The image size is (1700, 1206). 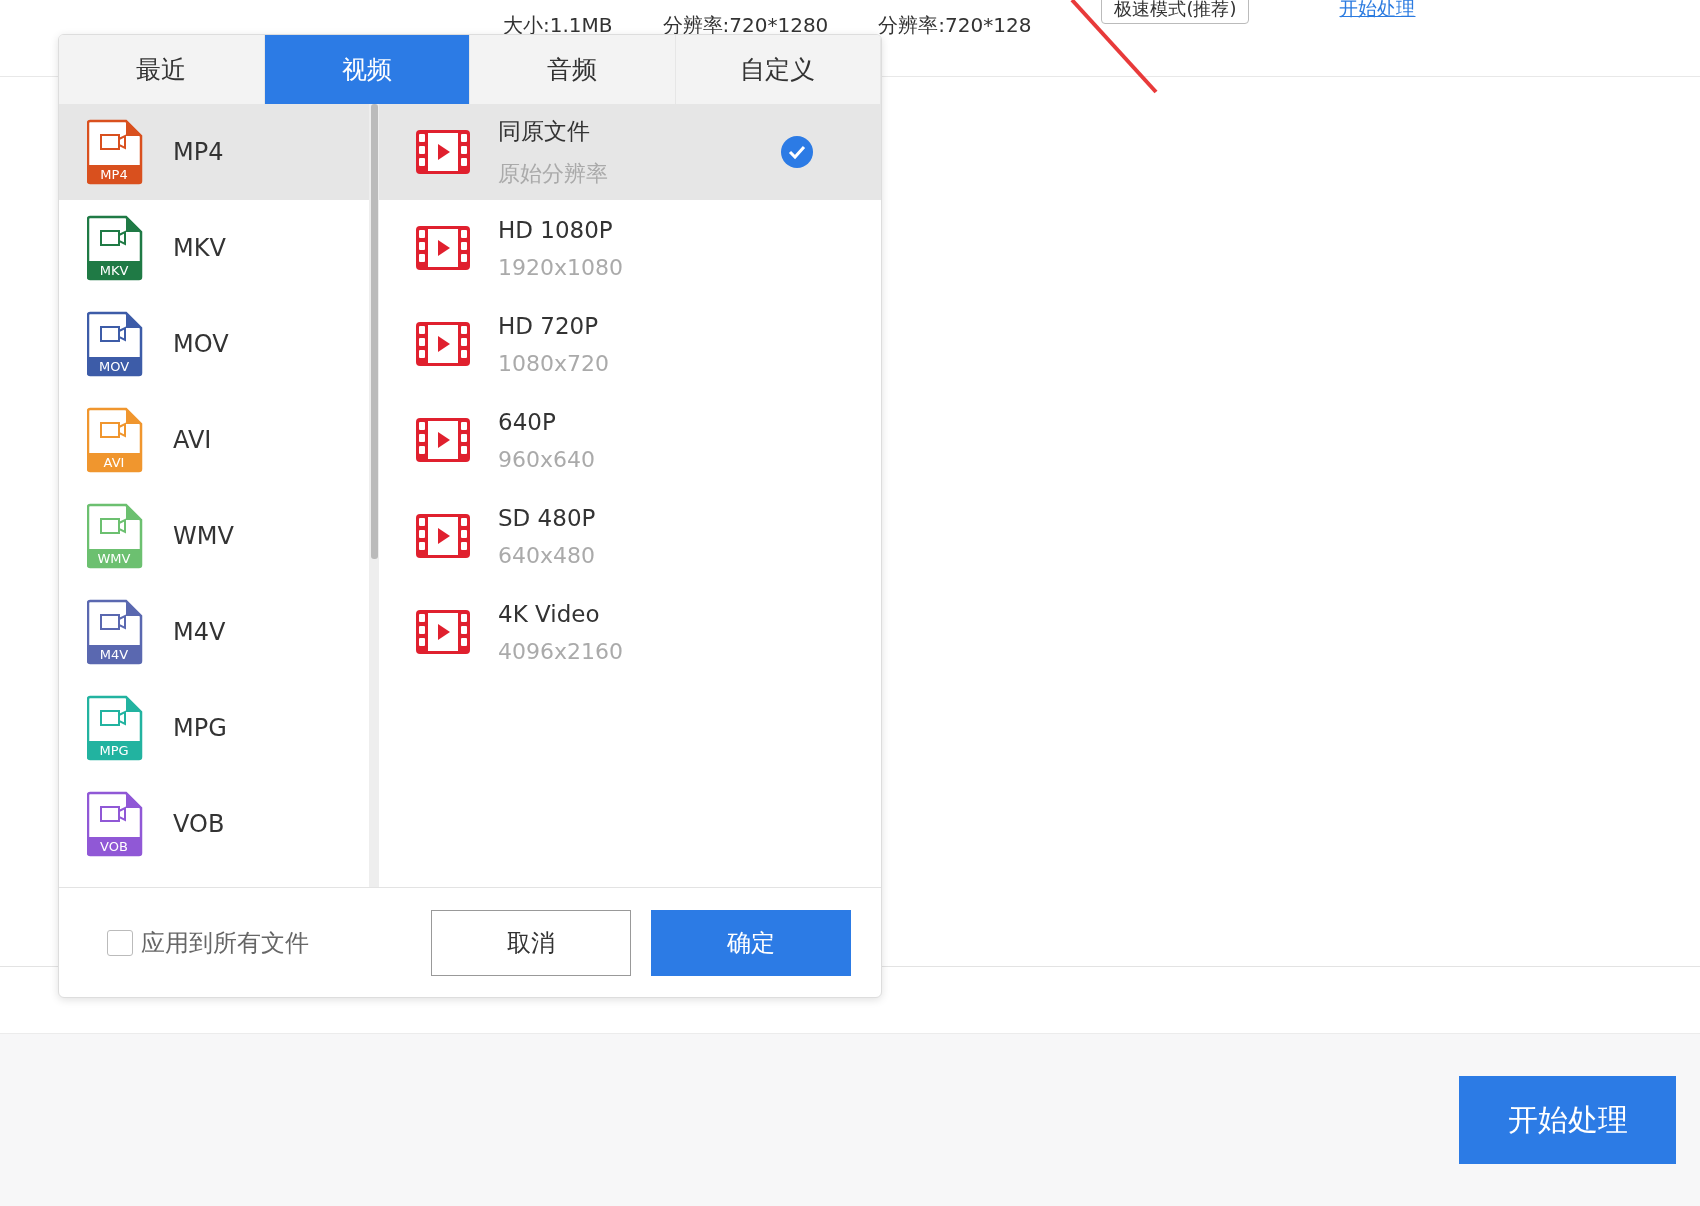 What do you see at coordinates (114, 270) in the screenshot?
I see `icon-format-label: MKV` at bounding box center [114, 270].